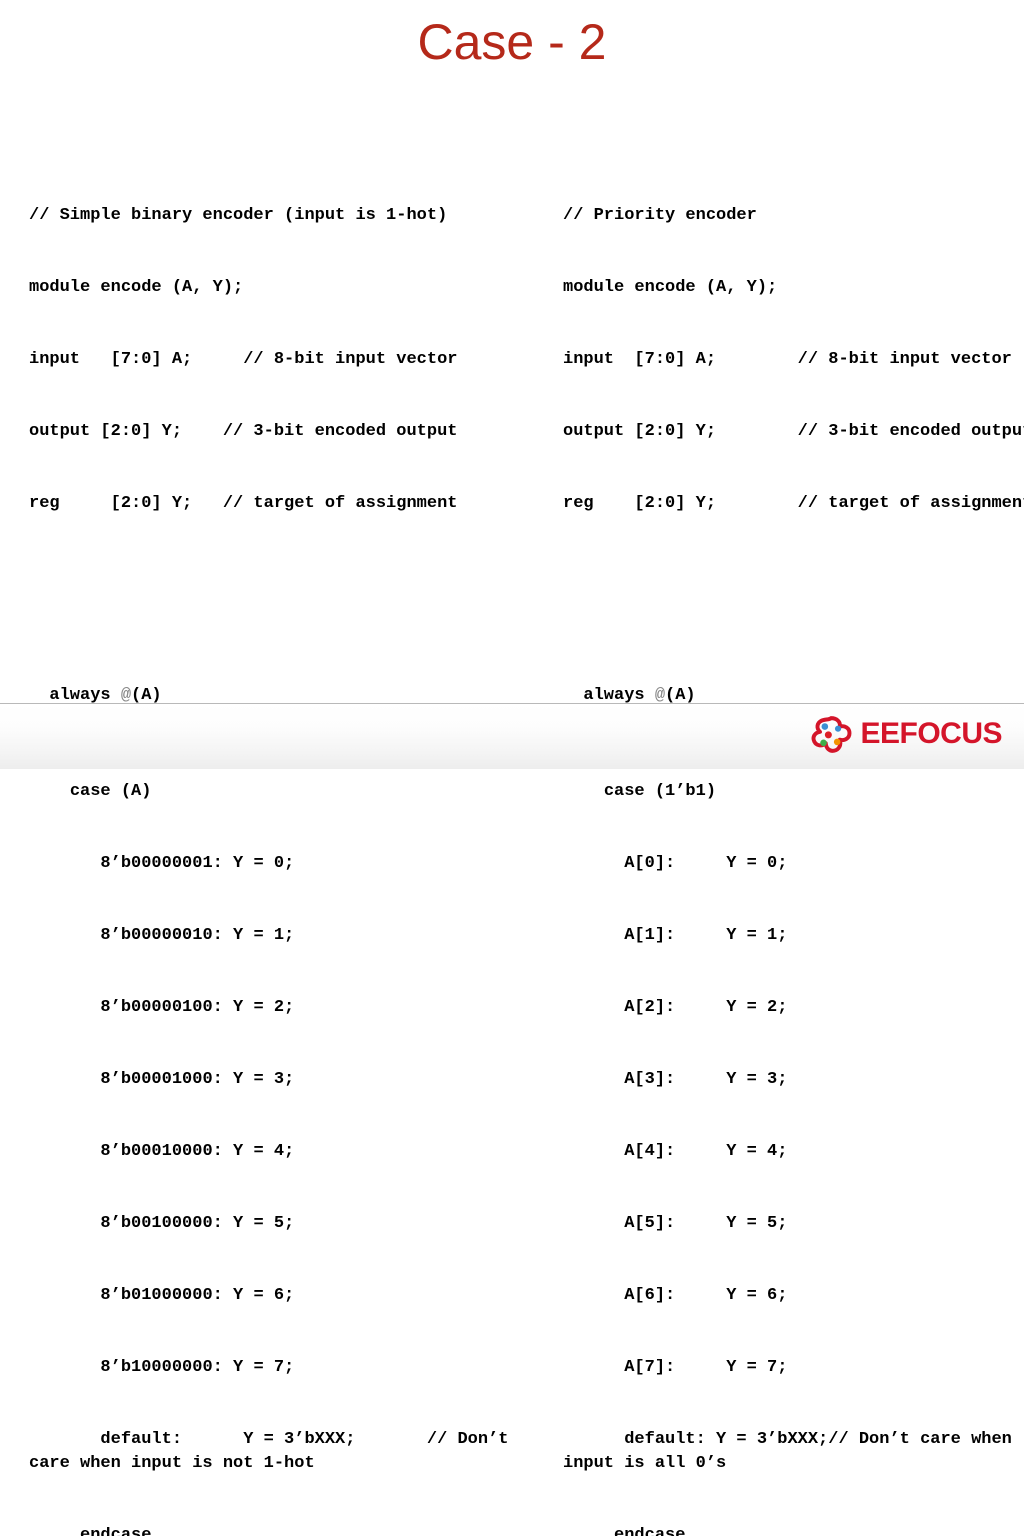 This screenshot has height=1536, width=1024. I want to click on brand-logo: EEFOCUS, so click(905, 734).